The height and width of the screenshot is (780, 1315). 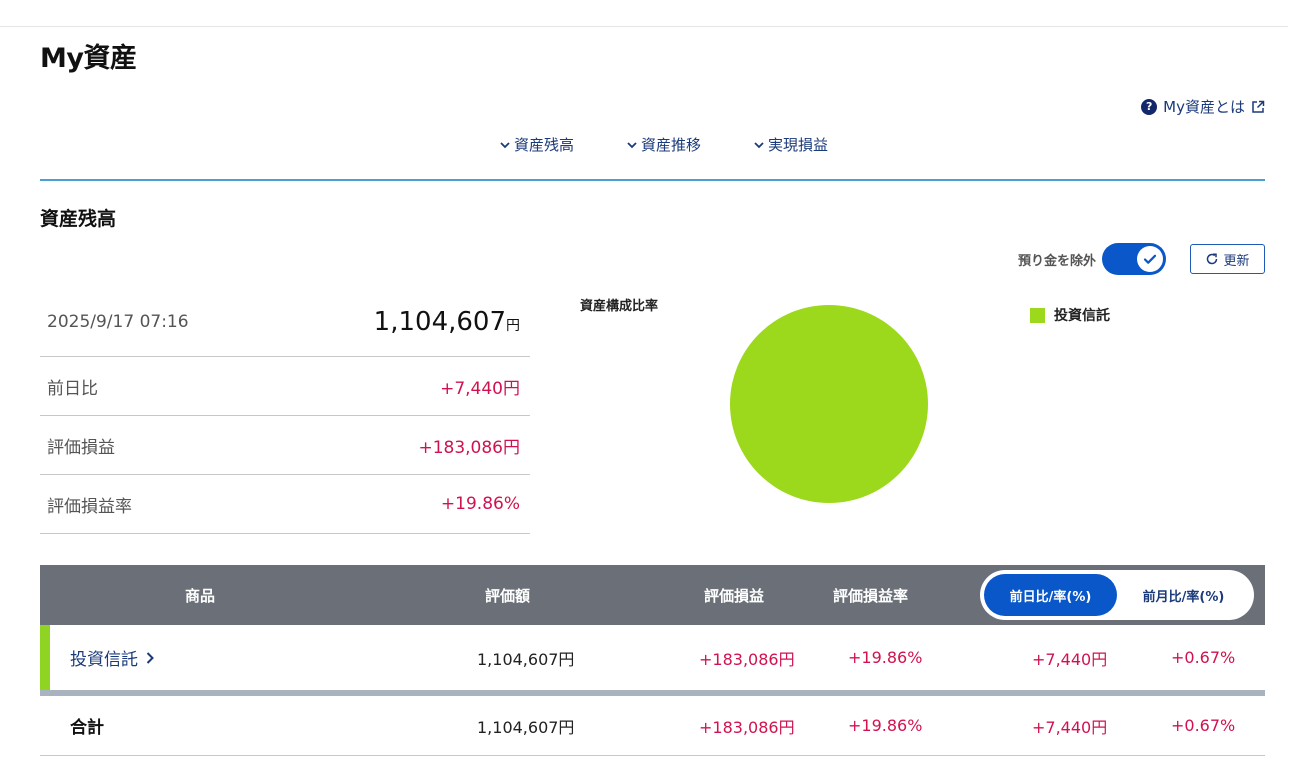 I want to click on summary-row-total: 2025/9/17 07:16 1,104,607円, so click(x=285, y=322).